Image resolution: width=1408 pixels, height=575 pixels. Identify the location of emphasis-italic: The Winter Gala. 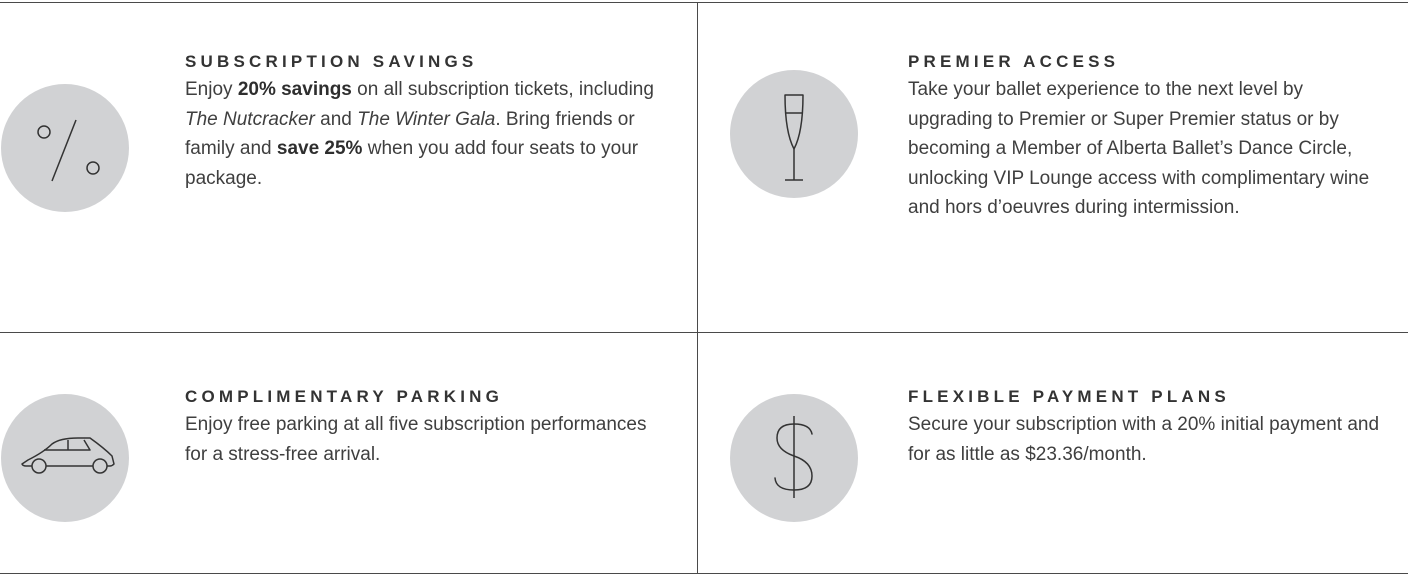
(426, 119).